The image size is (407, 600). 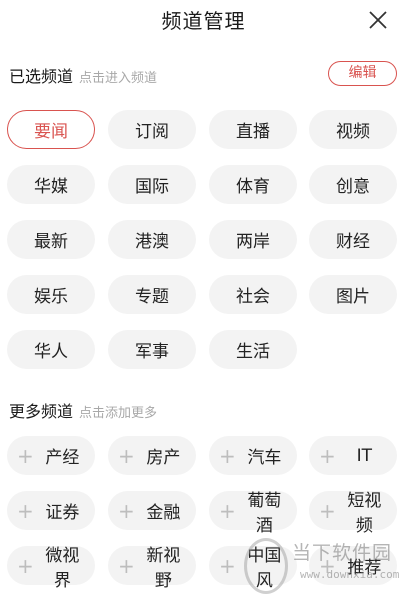 I want to click on edit-button: 编辑, so click(x=362, y=73).